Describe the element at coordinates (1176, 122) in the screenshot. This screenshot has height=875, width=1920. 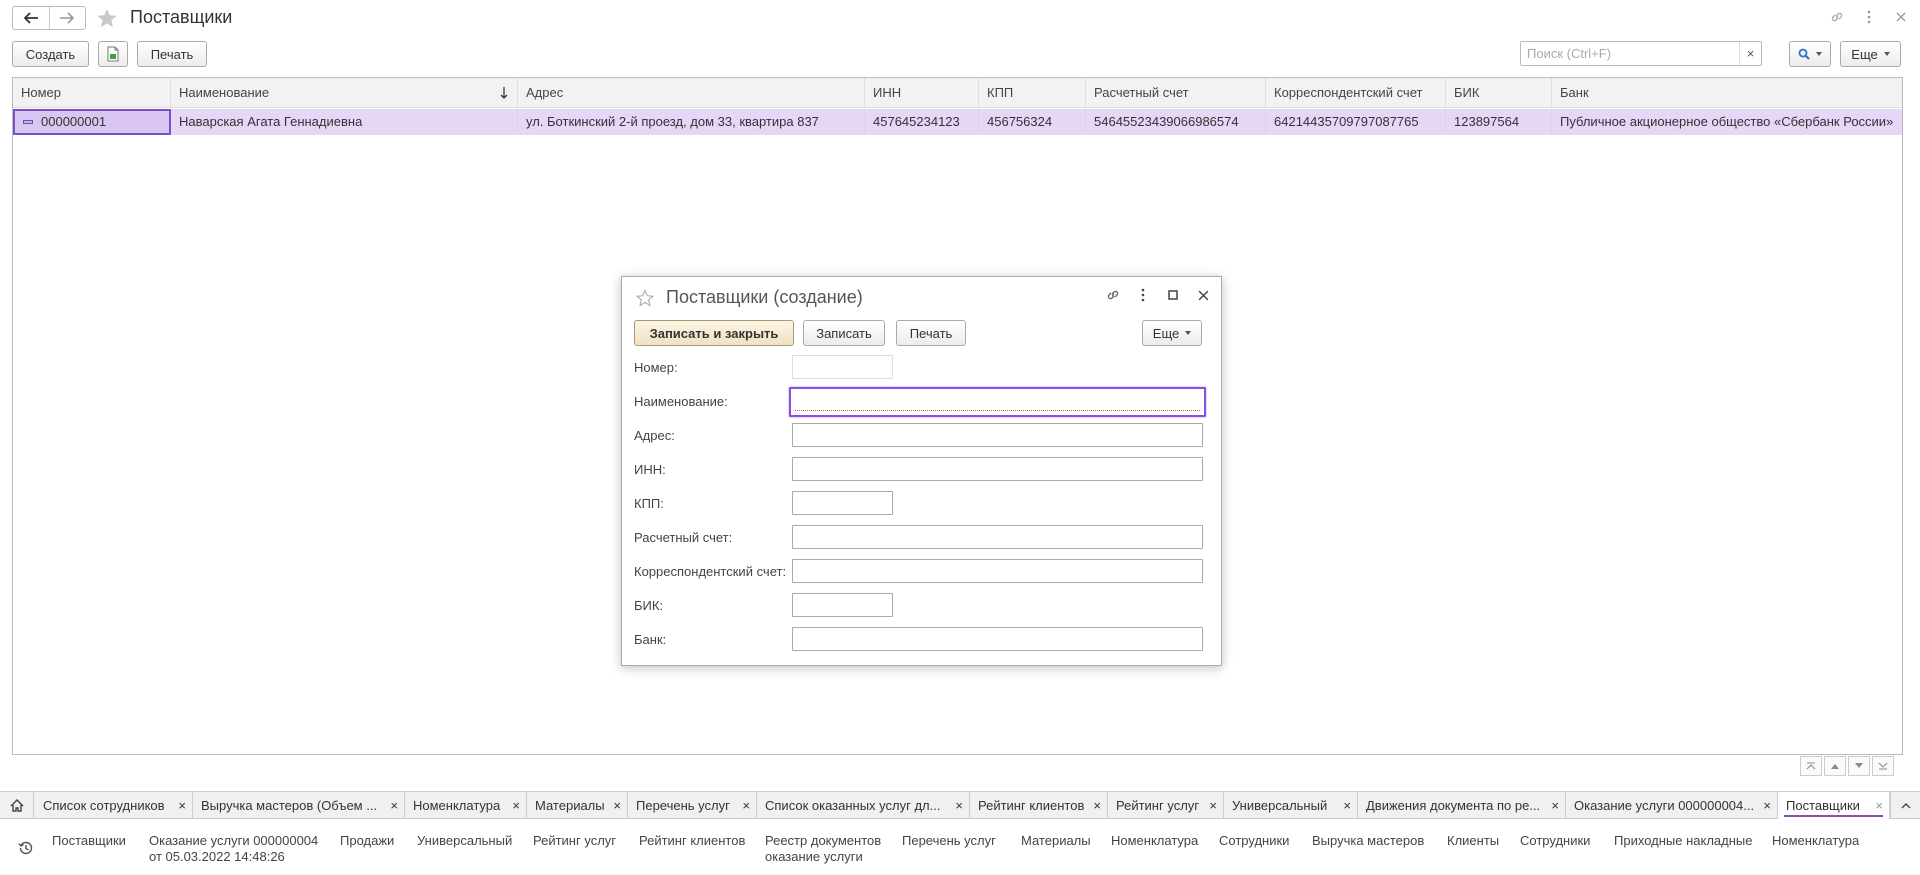
I see `cell-account: 54645523439066986574` at that location.